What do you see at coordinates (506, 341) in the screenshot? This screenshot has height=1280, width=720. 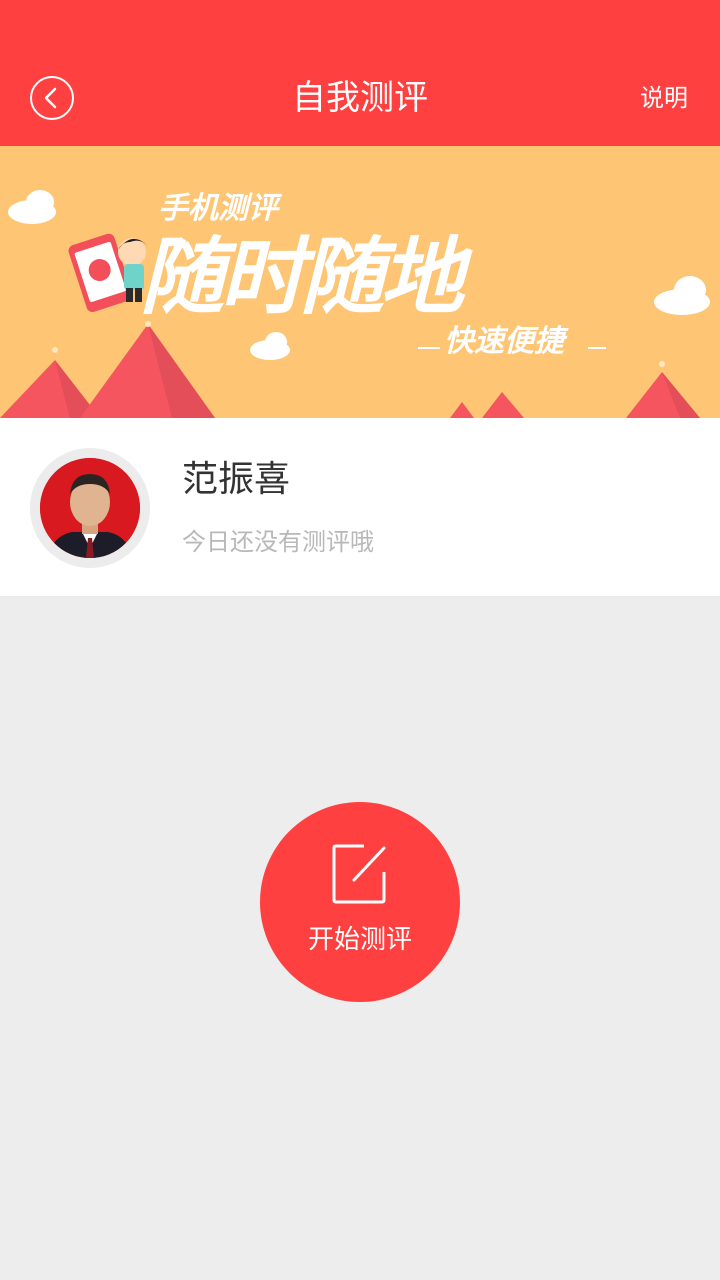 I see `svg-text: 快速便捷` at bounding box center [506, 341].